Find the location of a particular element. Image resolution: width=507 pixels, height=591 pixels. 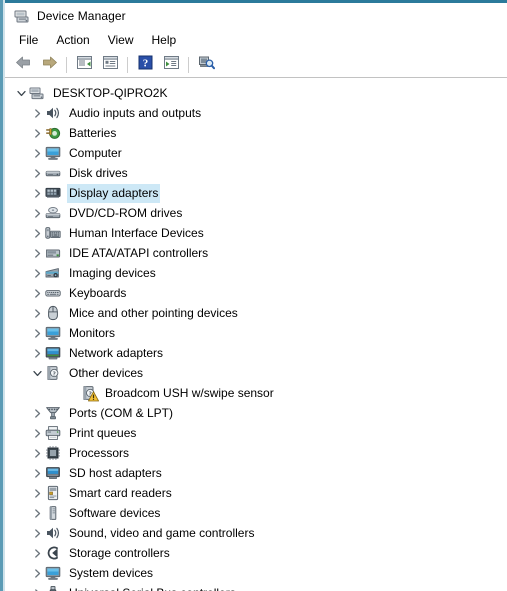

chevron-placeholder is located at coordinates (73, 393).